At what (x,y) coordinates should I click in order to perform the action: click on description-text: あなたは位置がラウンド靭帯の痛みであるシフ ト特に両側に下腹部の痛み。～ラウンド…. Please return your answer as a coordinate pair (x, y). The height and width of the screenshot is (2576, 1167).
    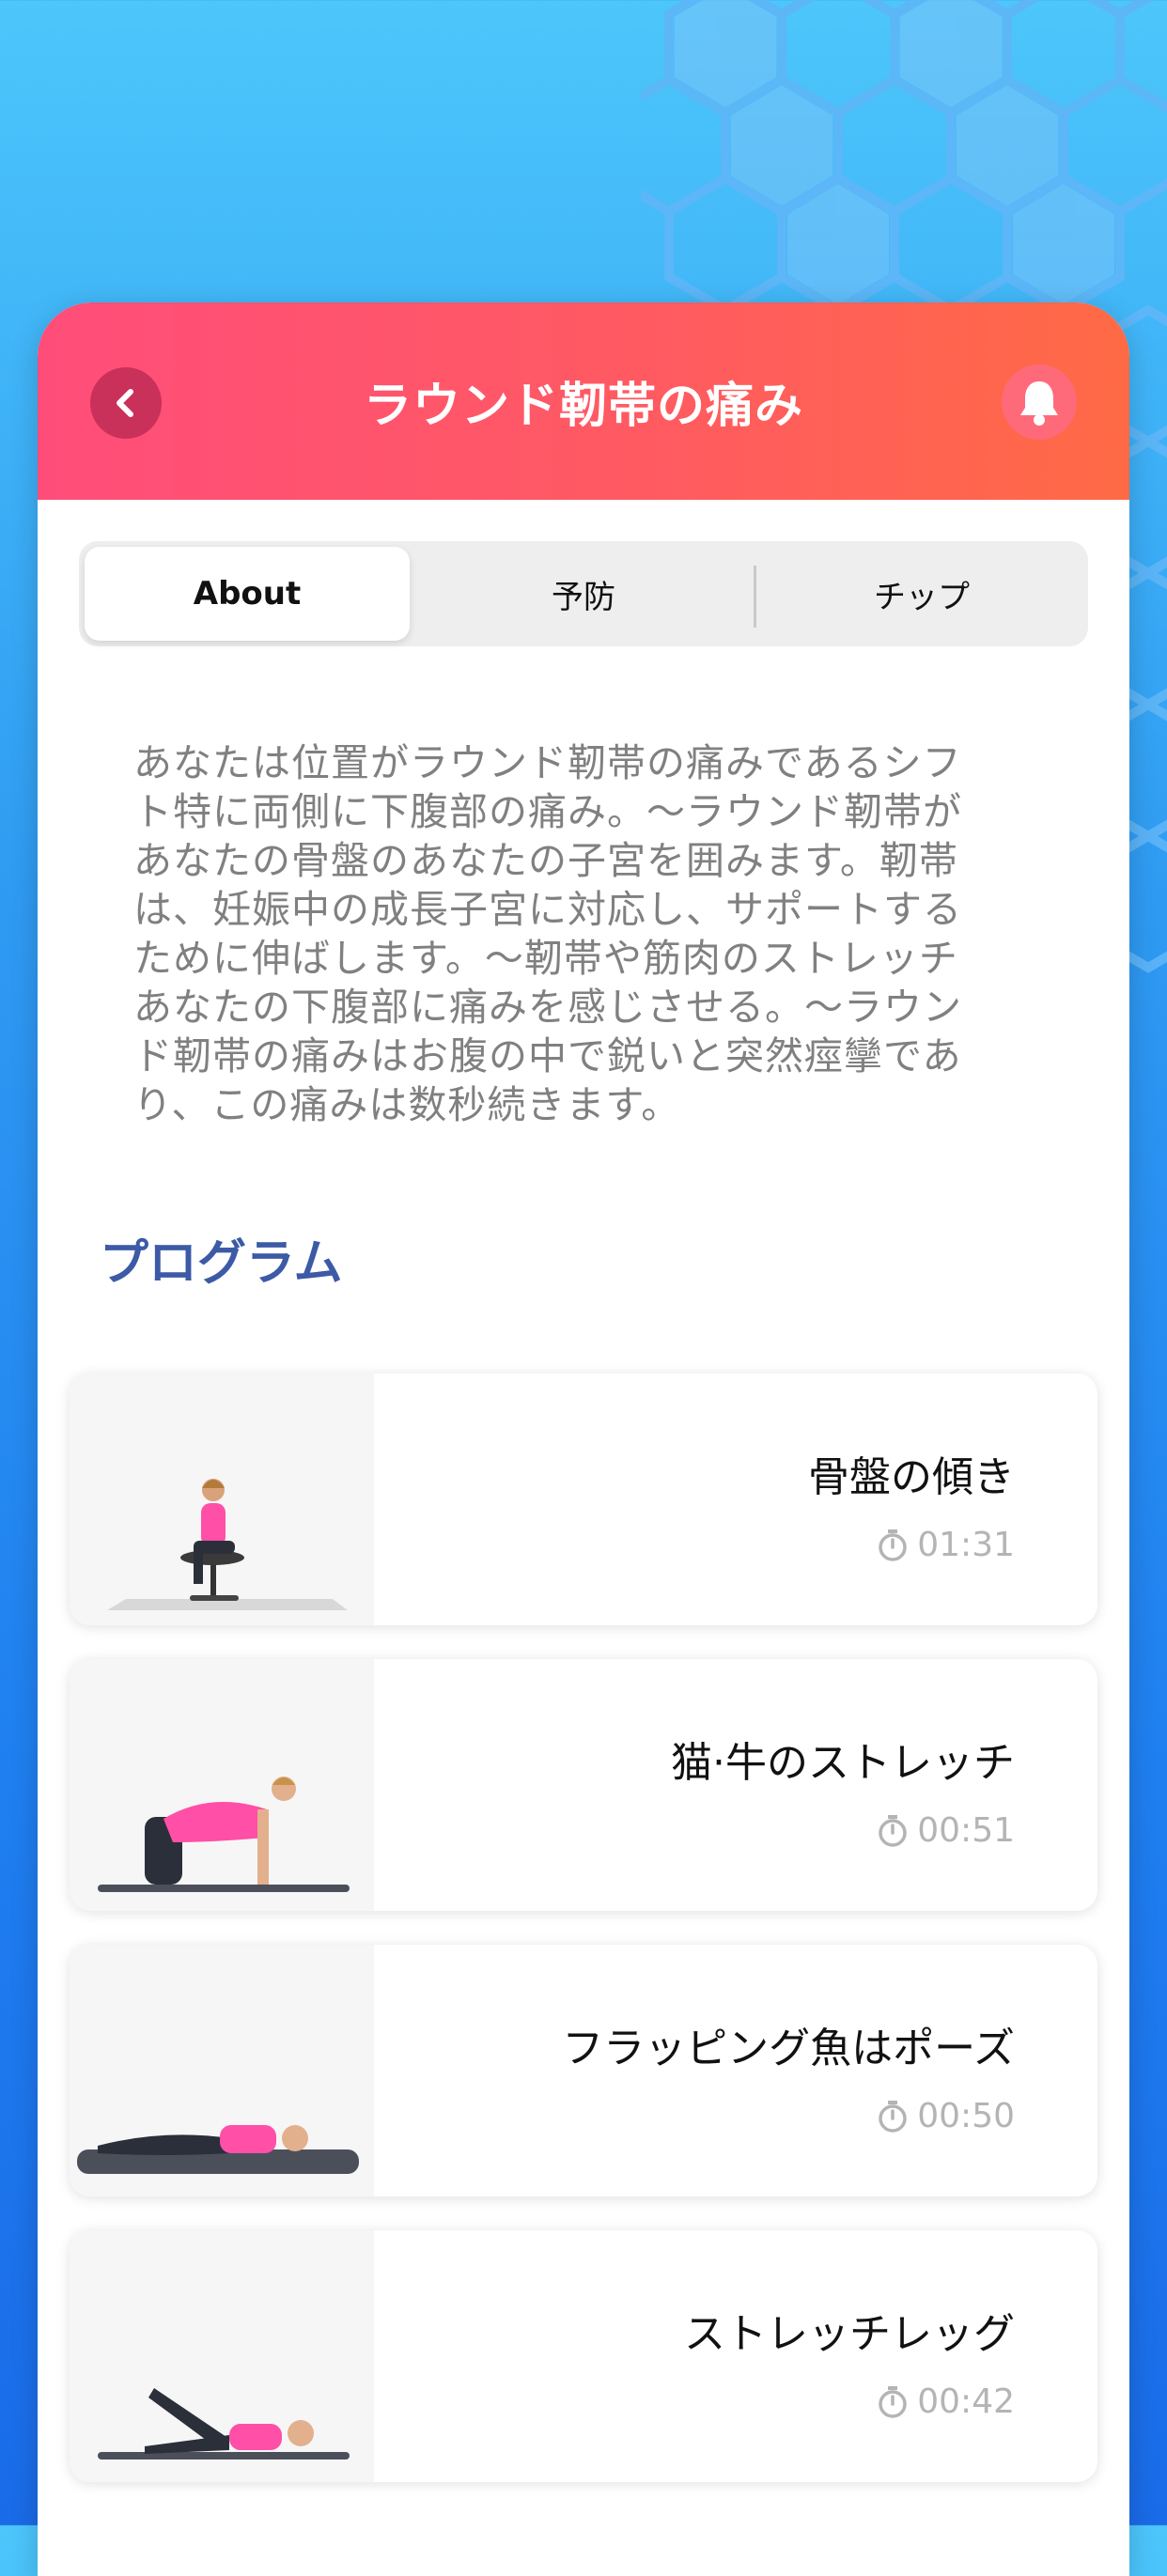
    Looking at the image, I should click on (593, 933).